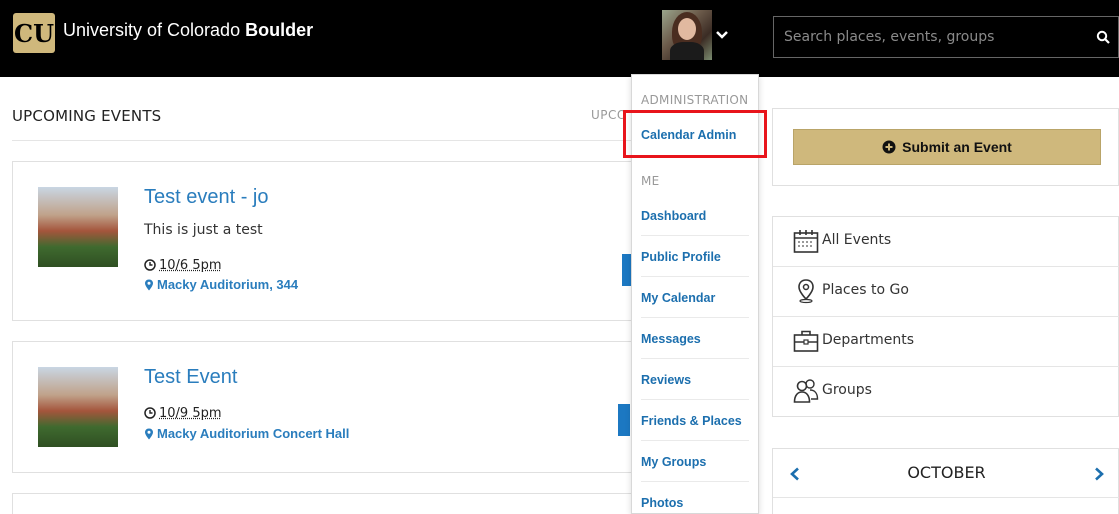 Image resolution: width=1119 pixels, height=514 pixels. I want to click on sidebar-item-departments: Departments, so click(946, 342).